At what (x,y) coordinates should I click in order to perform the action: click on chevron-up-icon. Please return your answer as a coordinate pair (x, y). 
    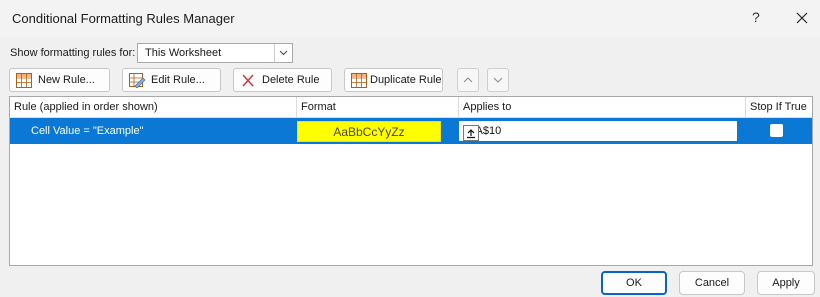
    Looking at the image, I should click on (468, 80).